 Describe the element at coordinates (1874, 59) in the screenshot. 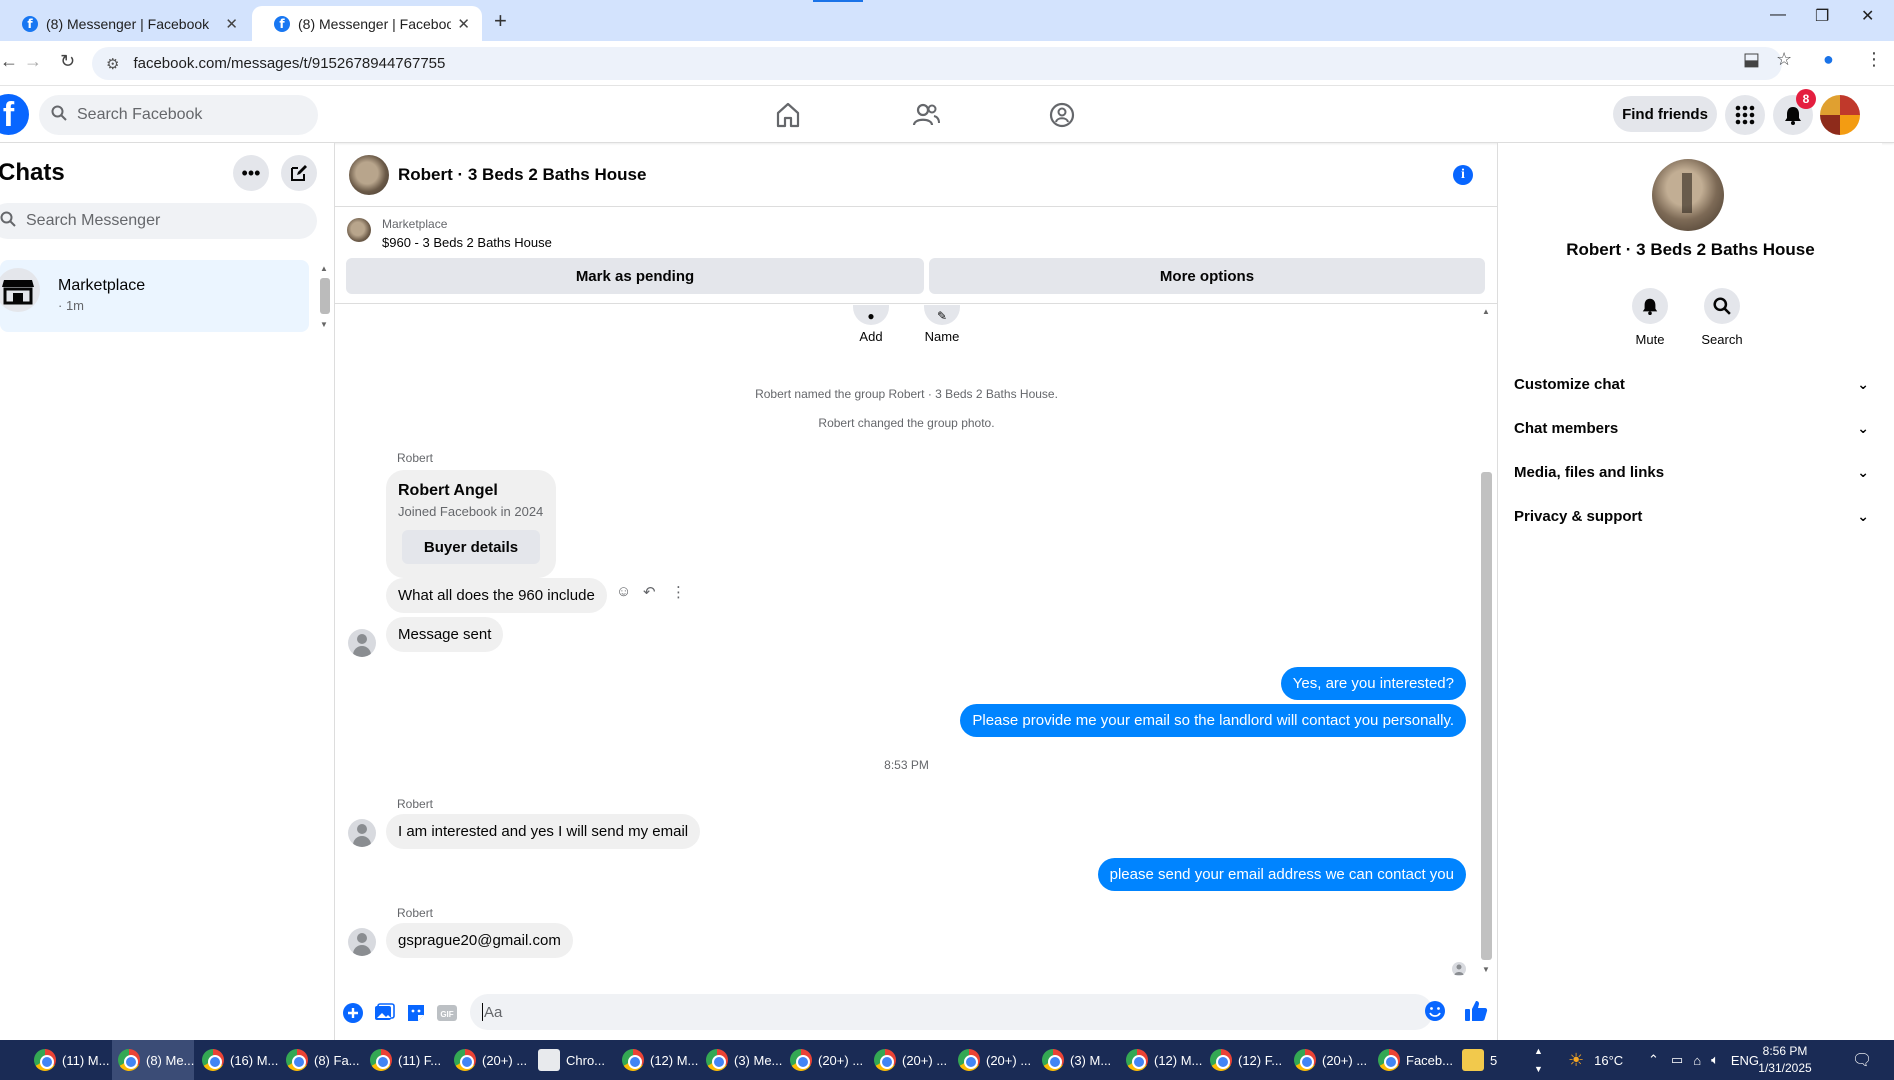

I see `chrome-menu-icon: ⋮` at that location.